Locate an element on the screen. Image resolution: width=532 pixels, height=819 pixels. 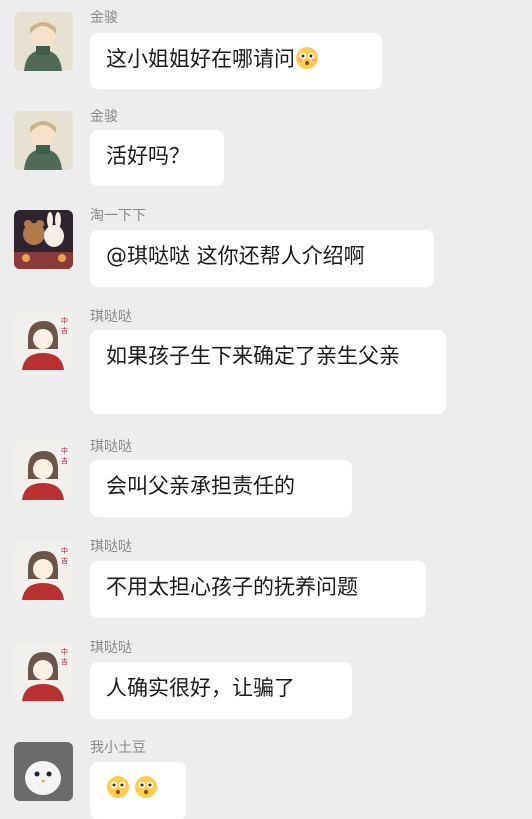
message-bubble: @琪哒哒 这你还帮人介绍啊 is located at coordinates (262, 258).